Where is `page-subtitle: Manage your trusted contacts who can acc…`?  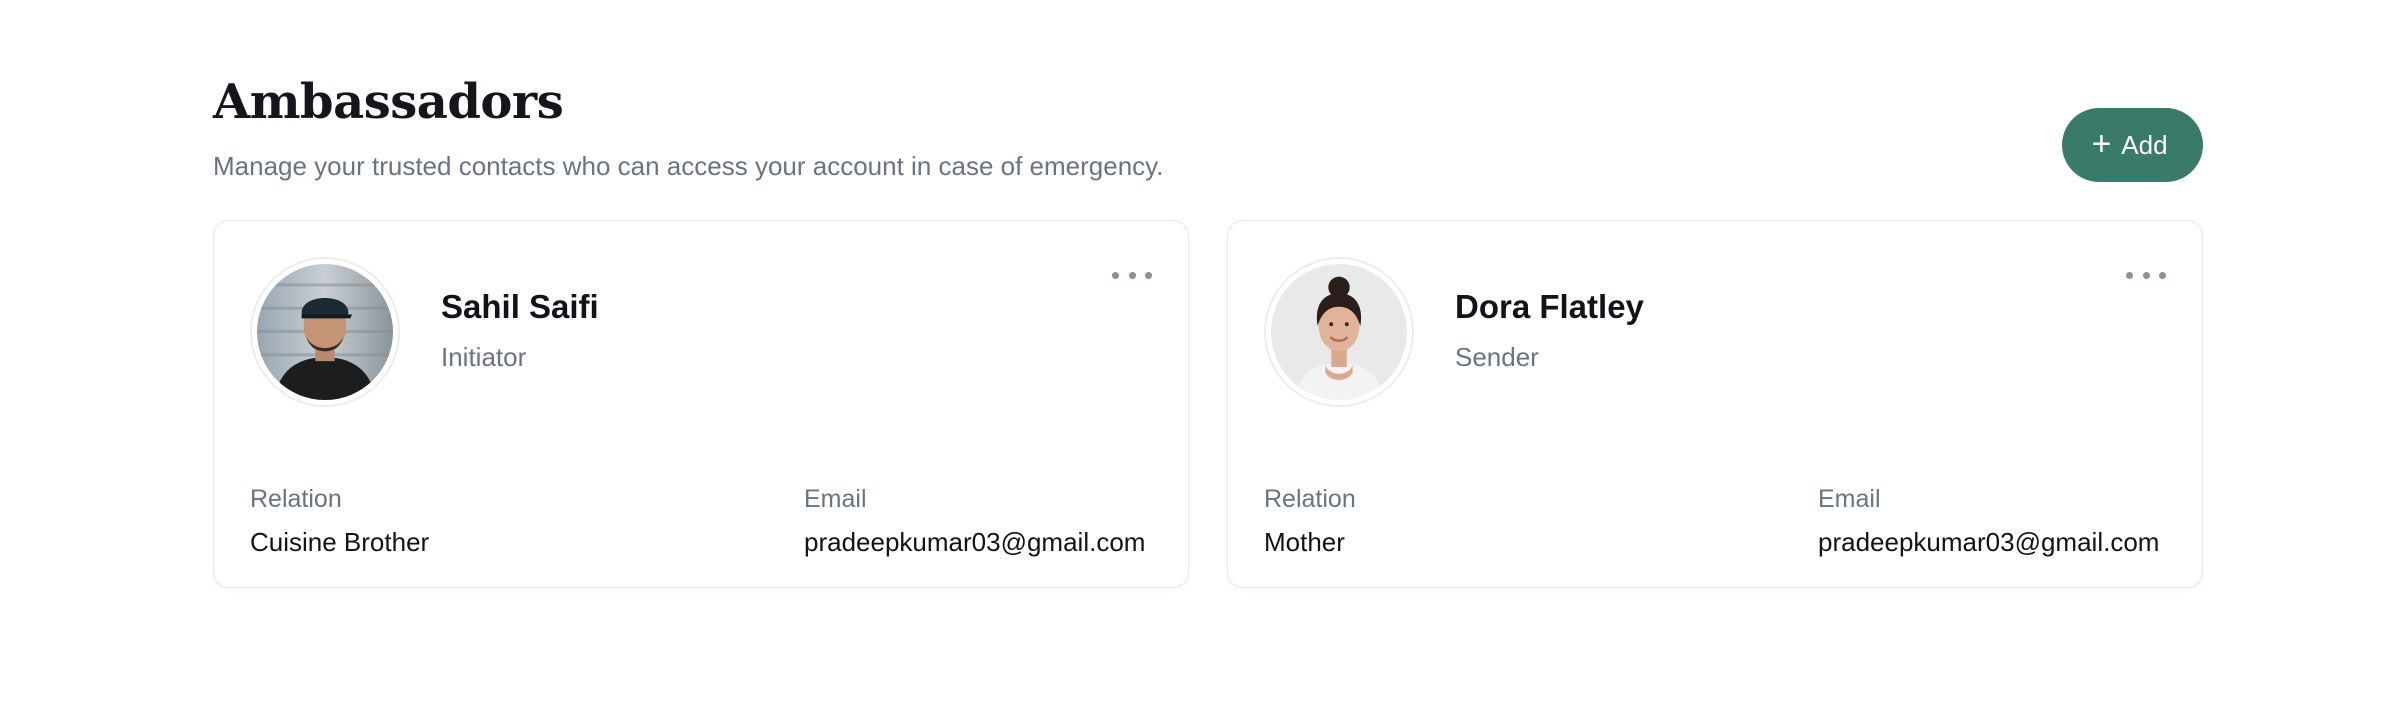
page-subtitle: Manage your trusted contacts who can acc… is located at coordinates (688, 166).